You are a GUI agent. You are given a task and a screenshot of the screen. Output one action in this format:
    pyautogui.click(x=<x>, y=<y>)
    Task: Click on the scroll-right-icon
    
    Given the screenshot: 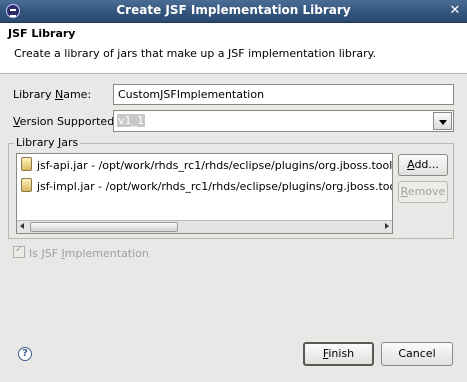 What is the action you would take?
    pyautogui.click(x=386, y=226)
    